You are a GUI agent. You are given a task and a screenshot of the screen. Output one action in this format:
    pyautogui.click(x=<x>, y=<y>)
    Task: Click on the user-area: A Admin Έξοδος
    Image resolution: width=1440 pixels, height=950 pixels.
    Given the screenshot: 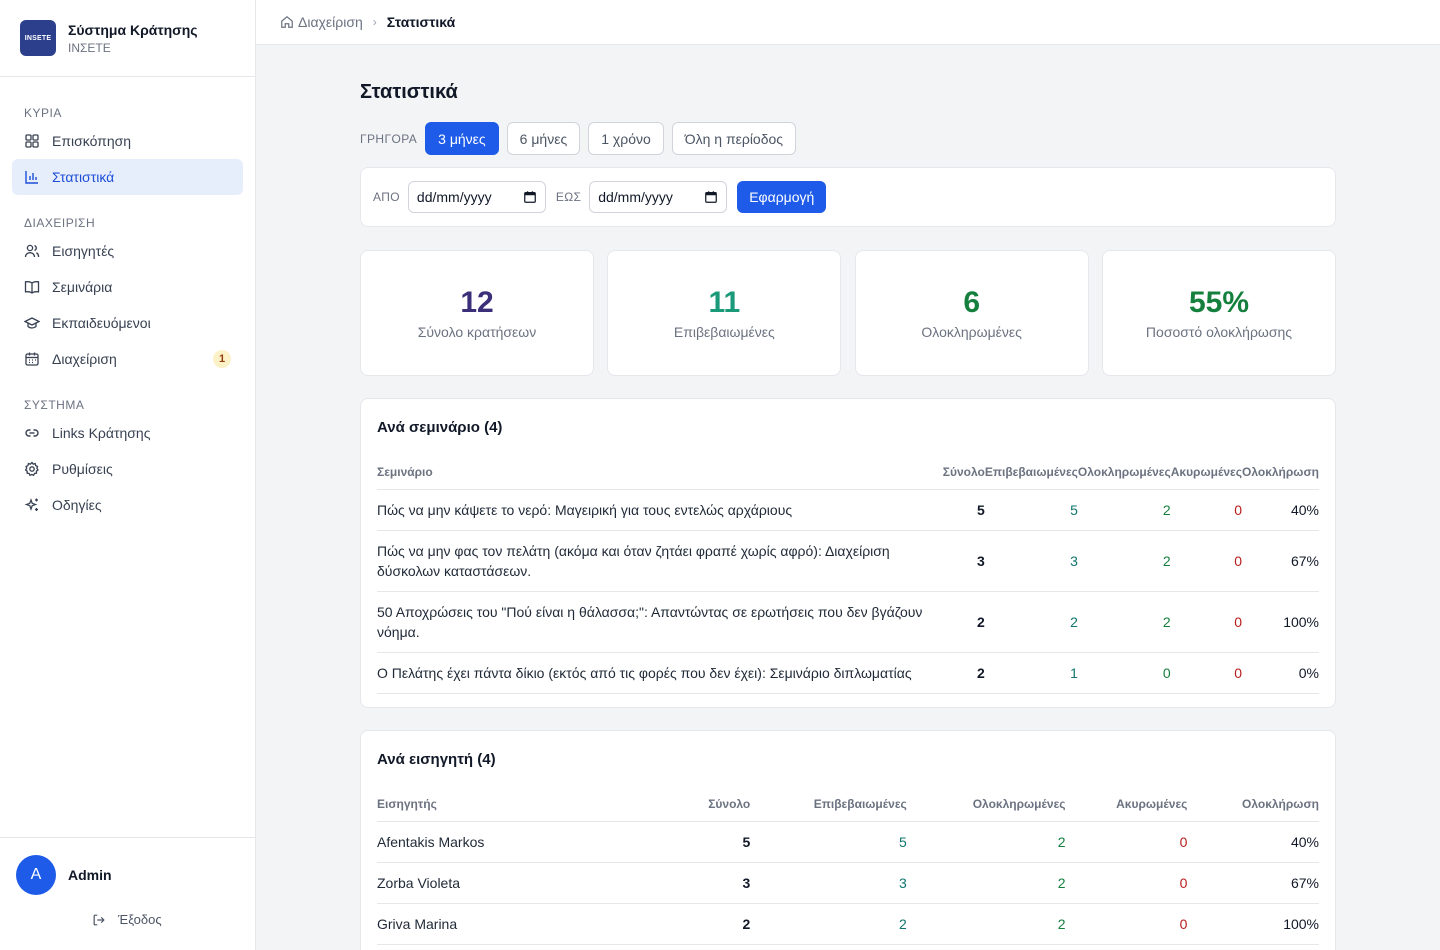 What is the action you would take?
    pyautogui.click(x=127, y=893)
    